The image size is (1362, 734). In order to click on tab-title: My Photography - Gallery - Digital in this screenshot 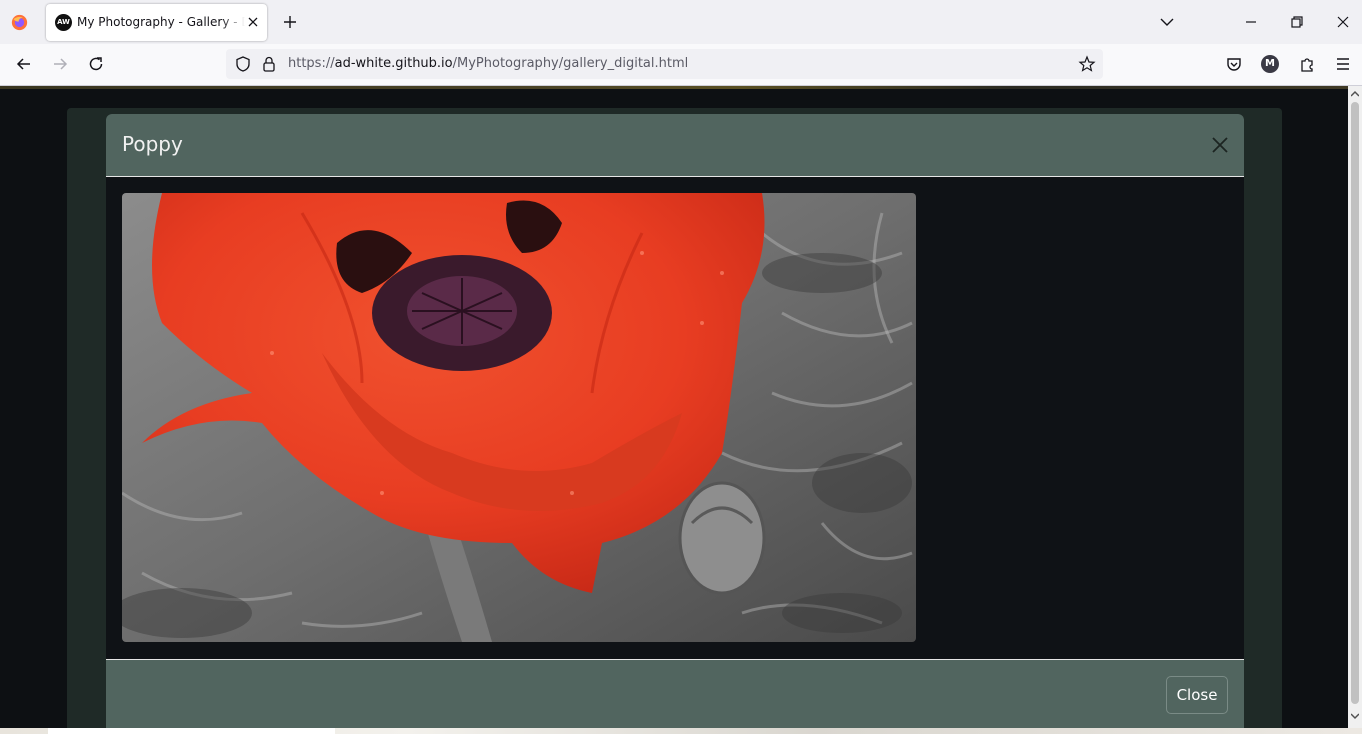, I will do `click(161, 22)`.